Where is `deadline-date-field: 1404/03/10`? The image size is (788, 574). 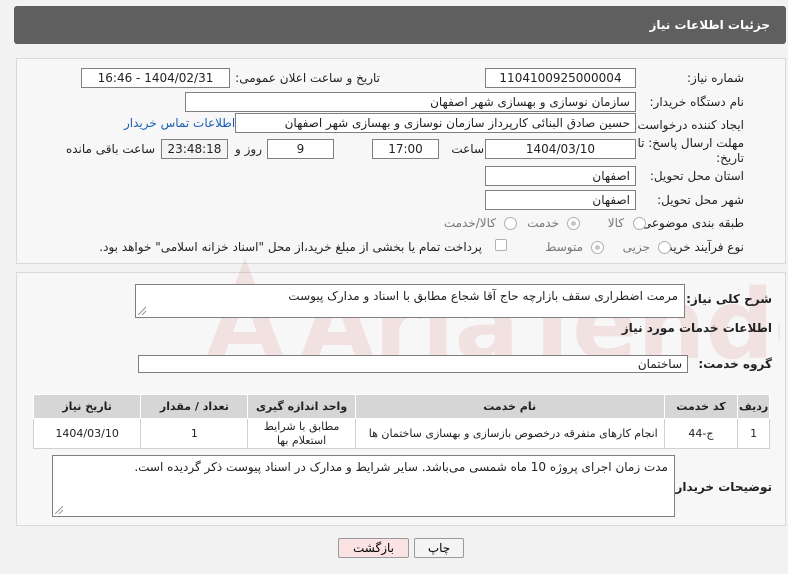 deadline-date-field: 1404/03/10 is located at coordinates (560, 149).